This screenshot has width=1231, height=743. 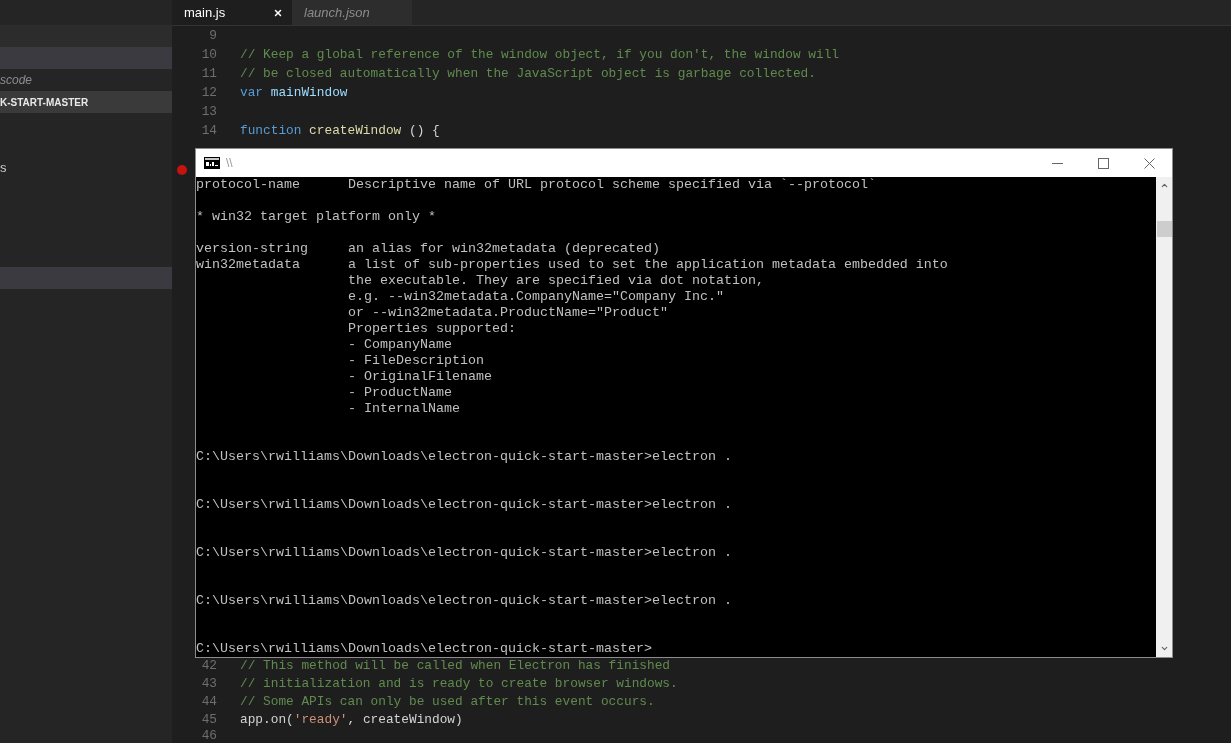 What do you see at coordinates (212, 163) in the screenshot?
I see `terminal-icon` at bounding box center [212, 163].